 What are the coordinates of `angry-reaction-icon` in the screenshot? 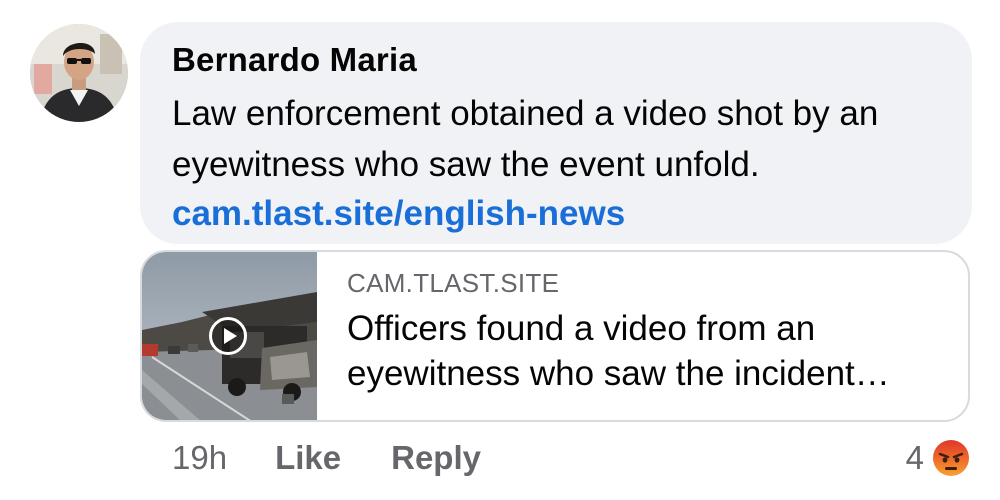 It's located at (951, 458).